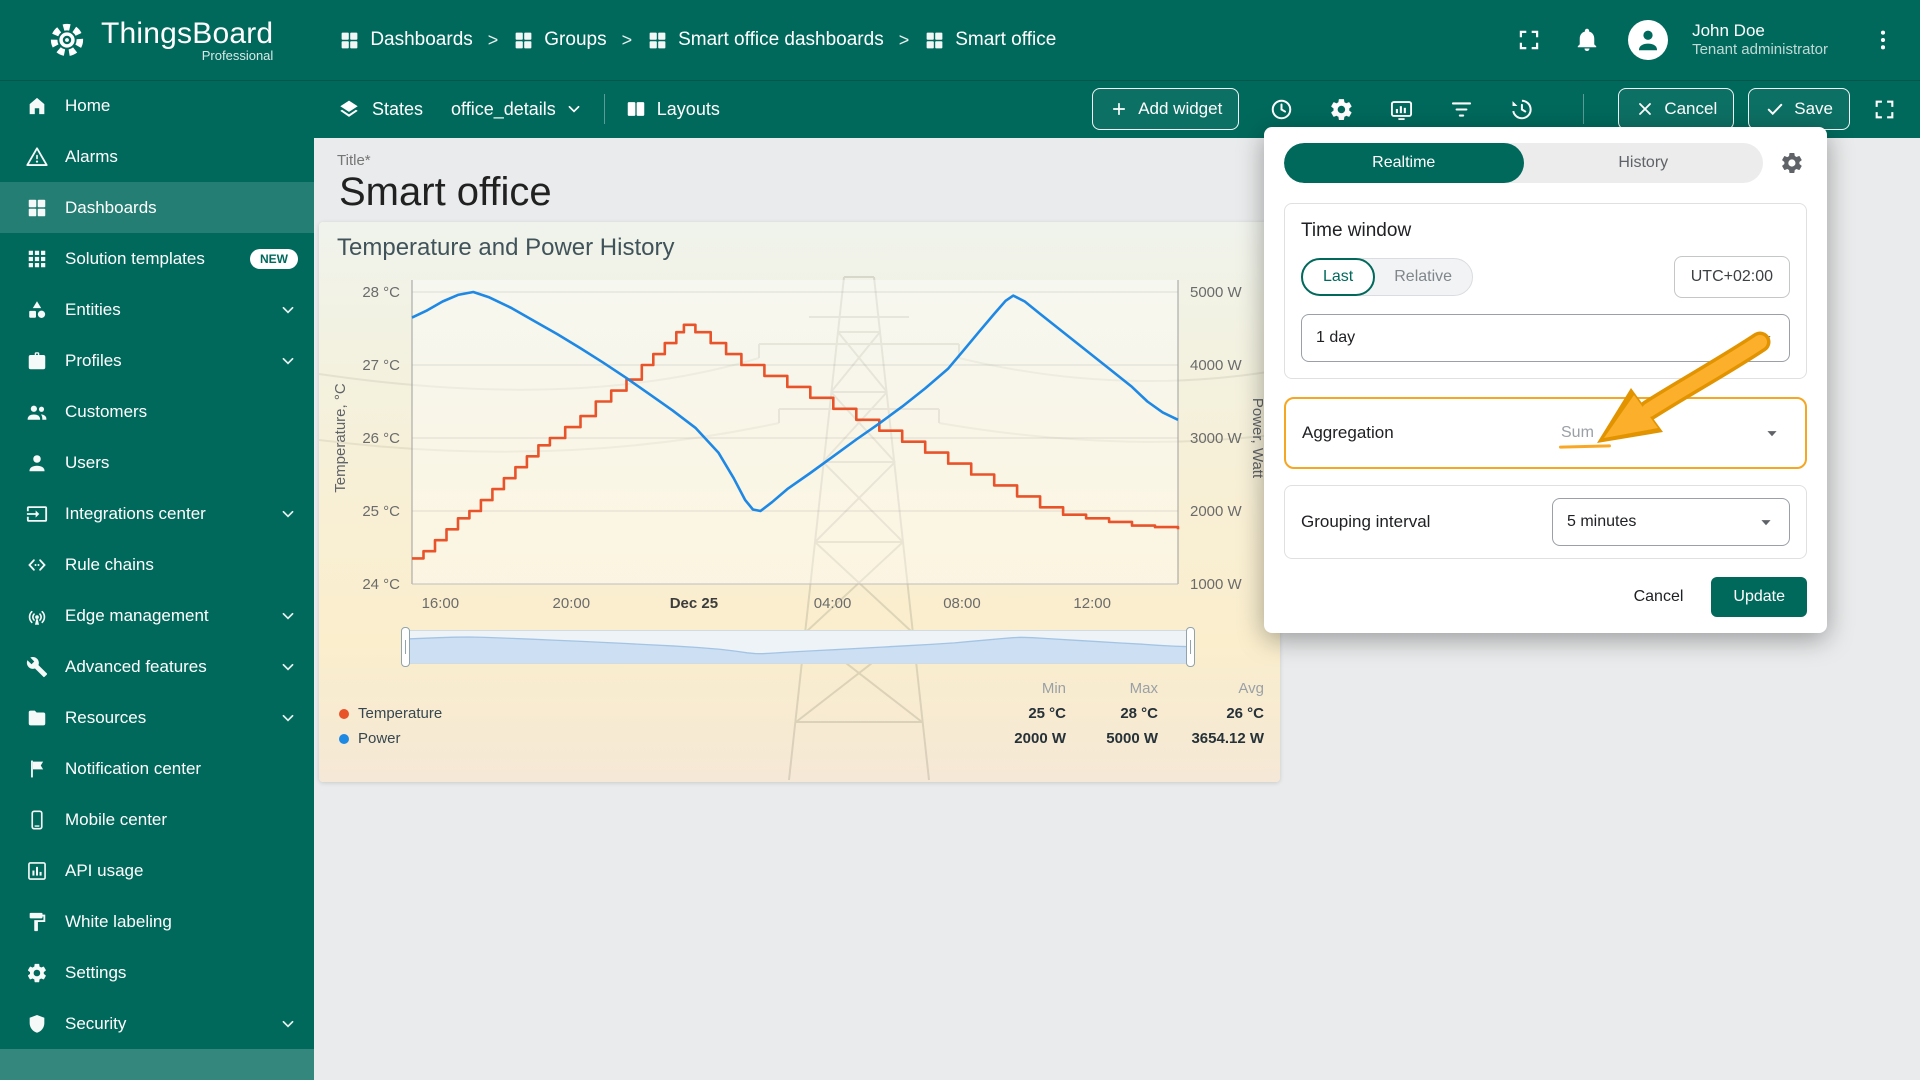 This screenshot has width=1920, height=1080. What do you see at coordinates (157, 972) in the screenshot?
I see `sidebar-item-settings: Settings` at bounding box center [157, 972].